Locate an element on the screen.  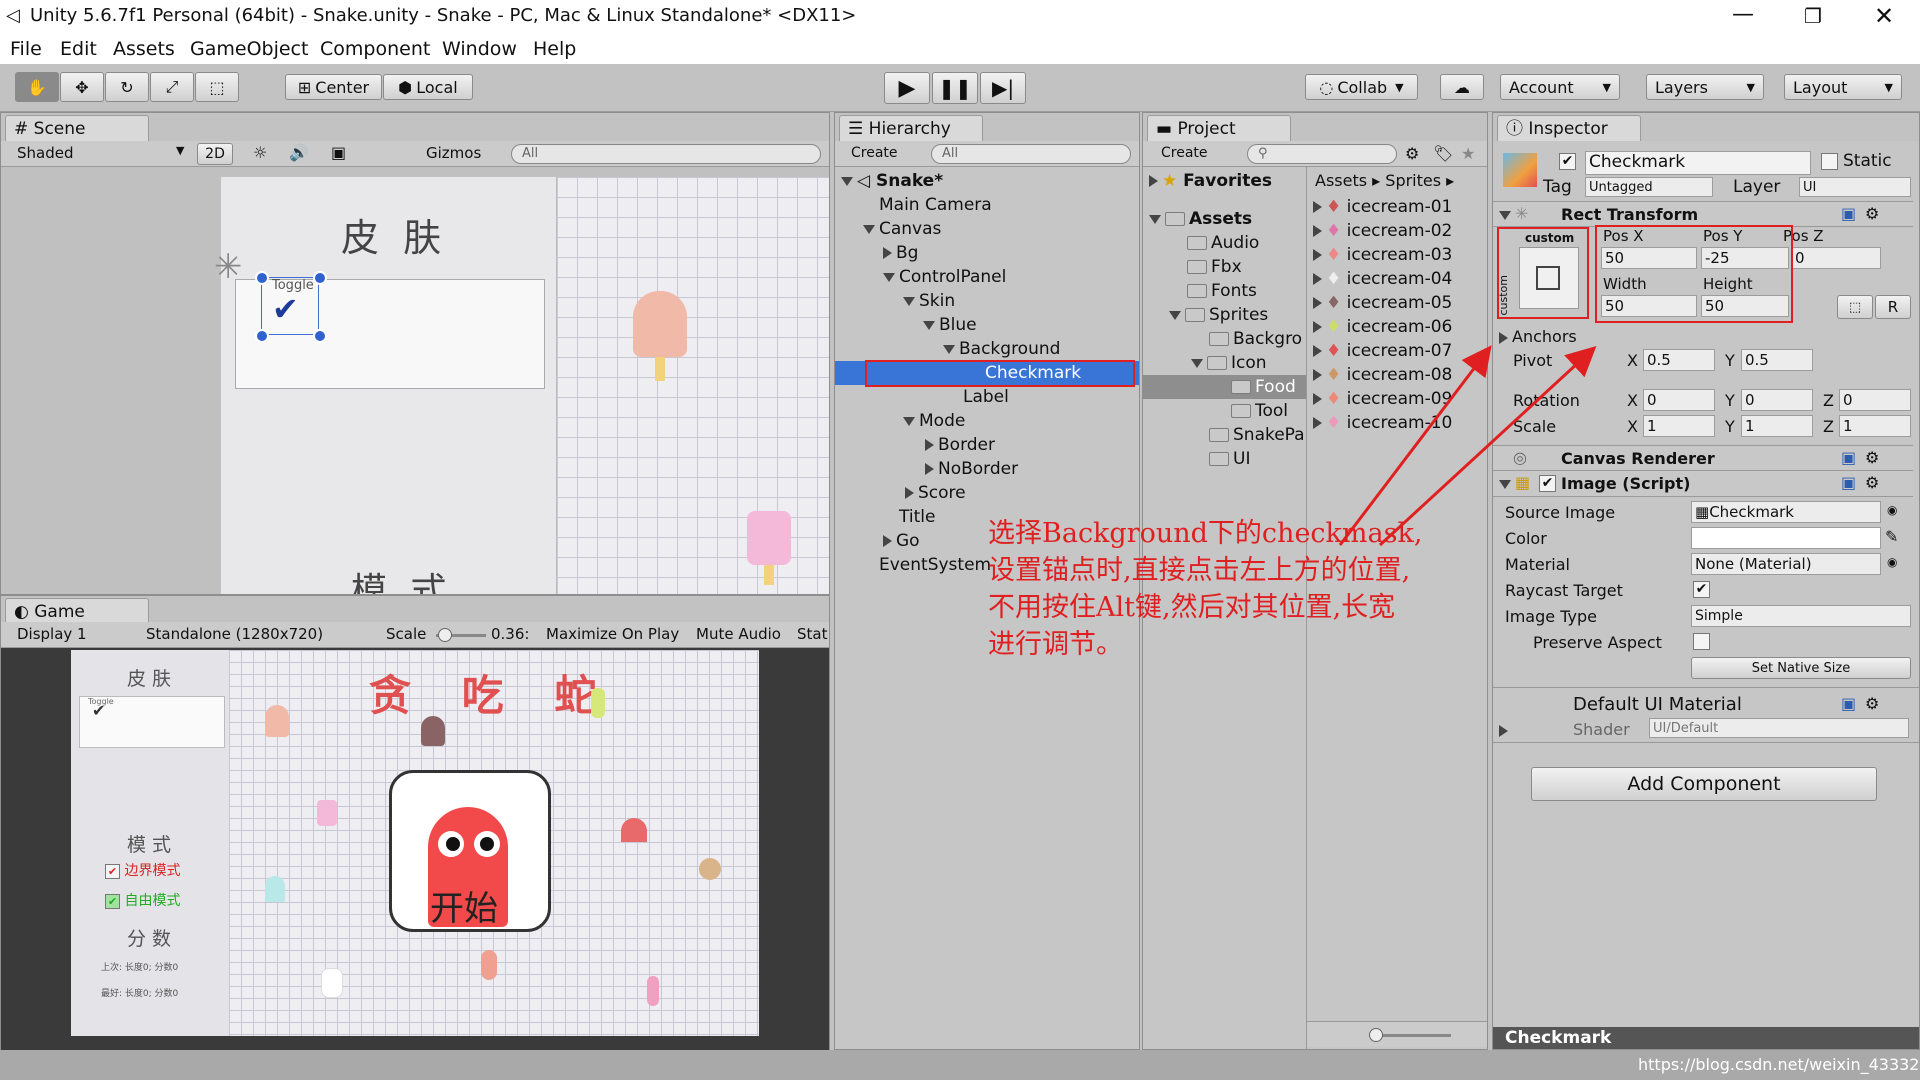
breadcrumb-sprites: Sprites is located at coordinates (1413, 180).